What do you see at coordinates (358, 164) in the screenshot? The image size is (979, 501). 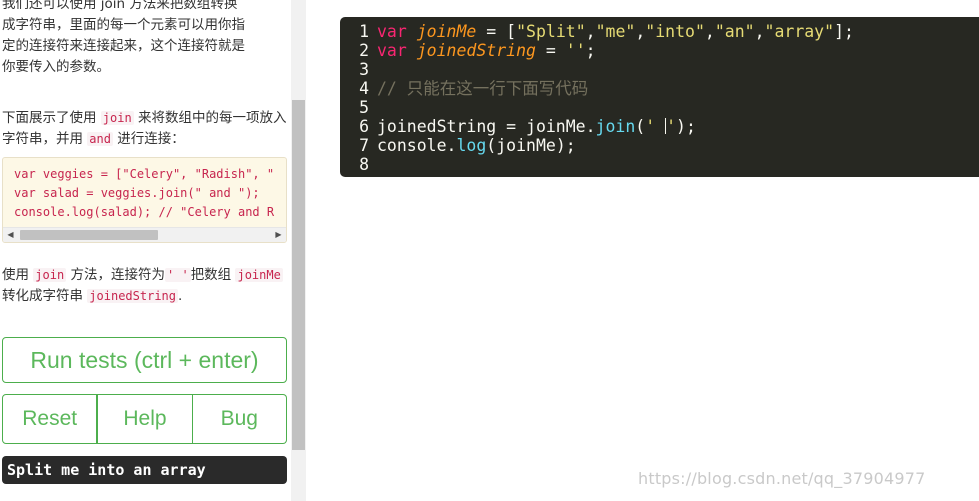 I see `editor-line: 8` at bounding box center [358, 164].